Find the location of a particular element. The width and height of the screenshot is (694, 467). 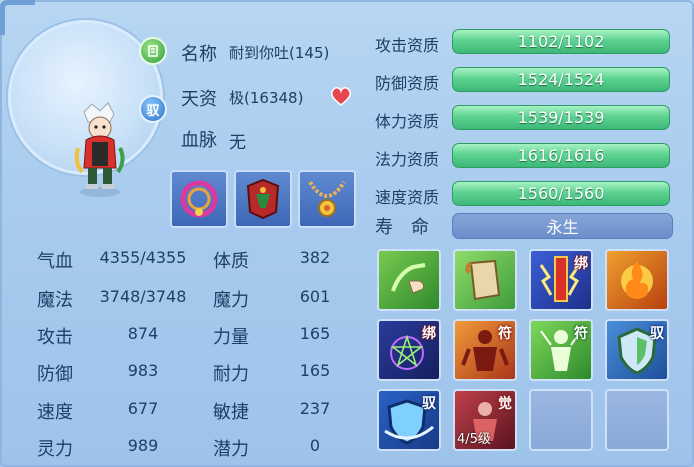

armor-icon is located at coordinates (263, 199).